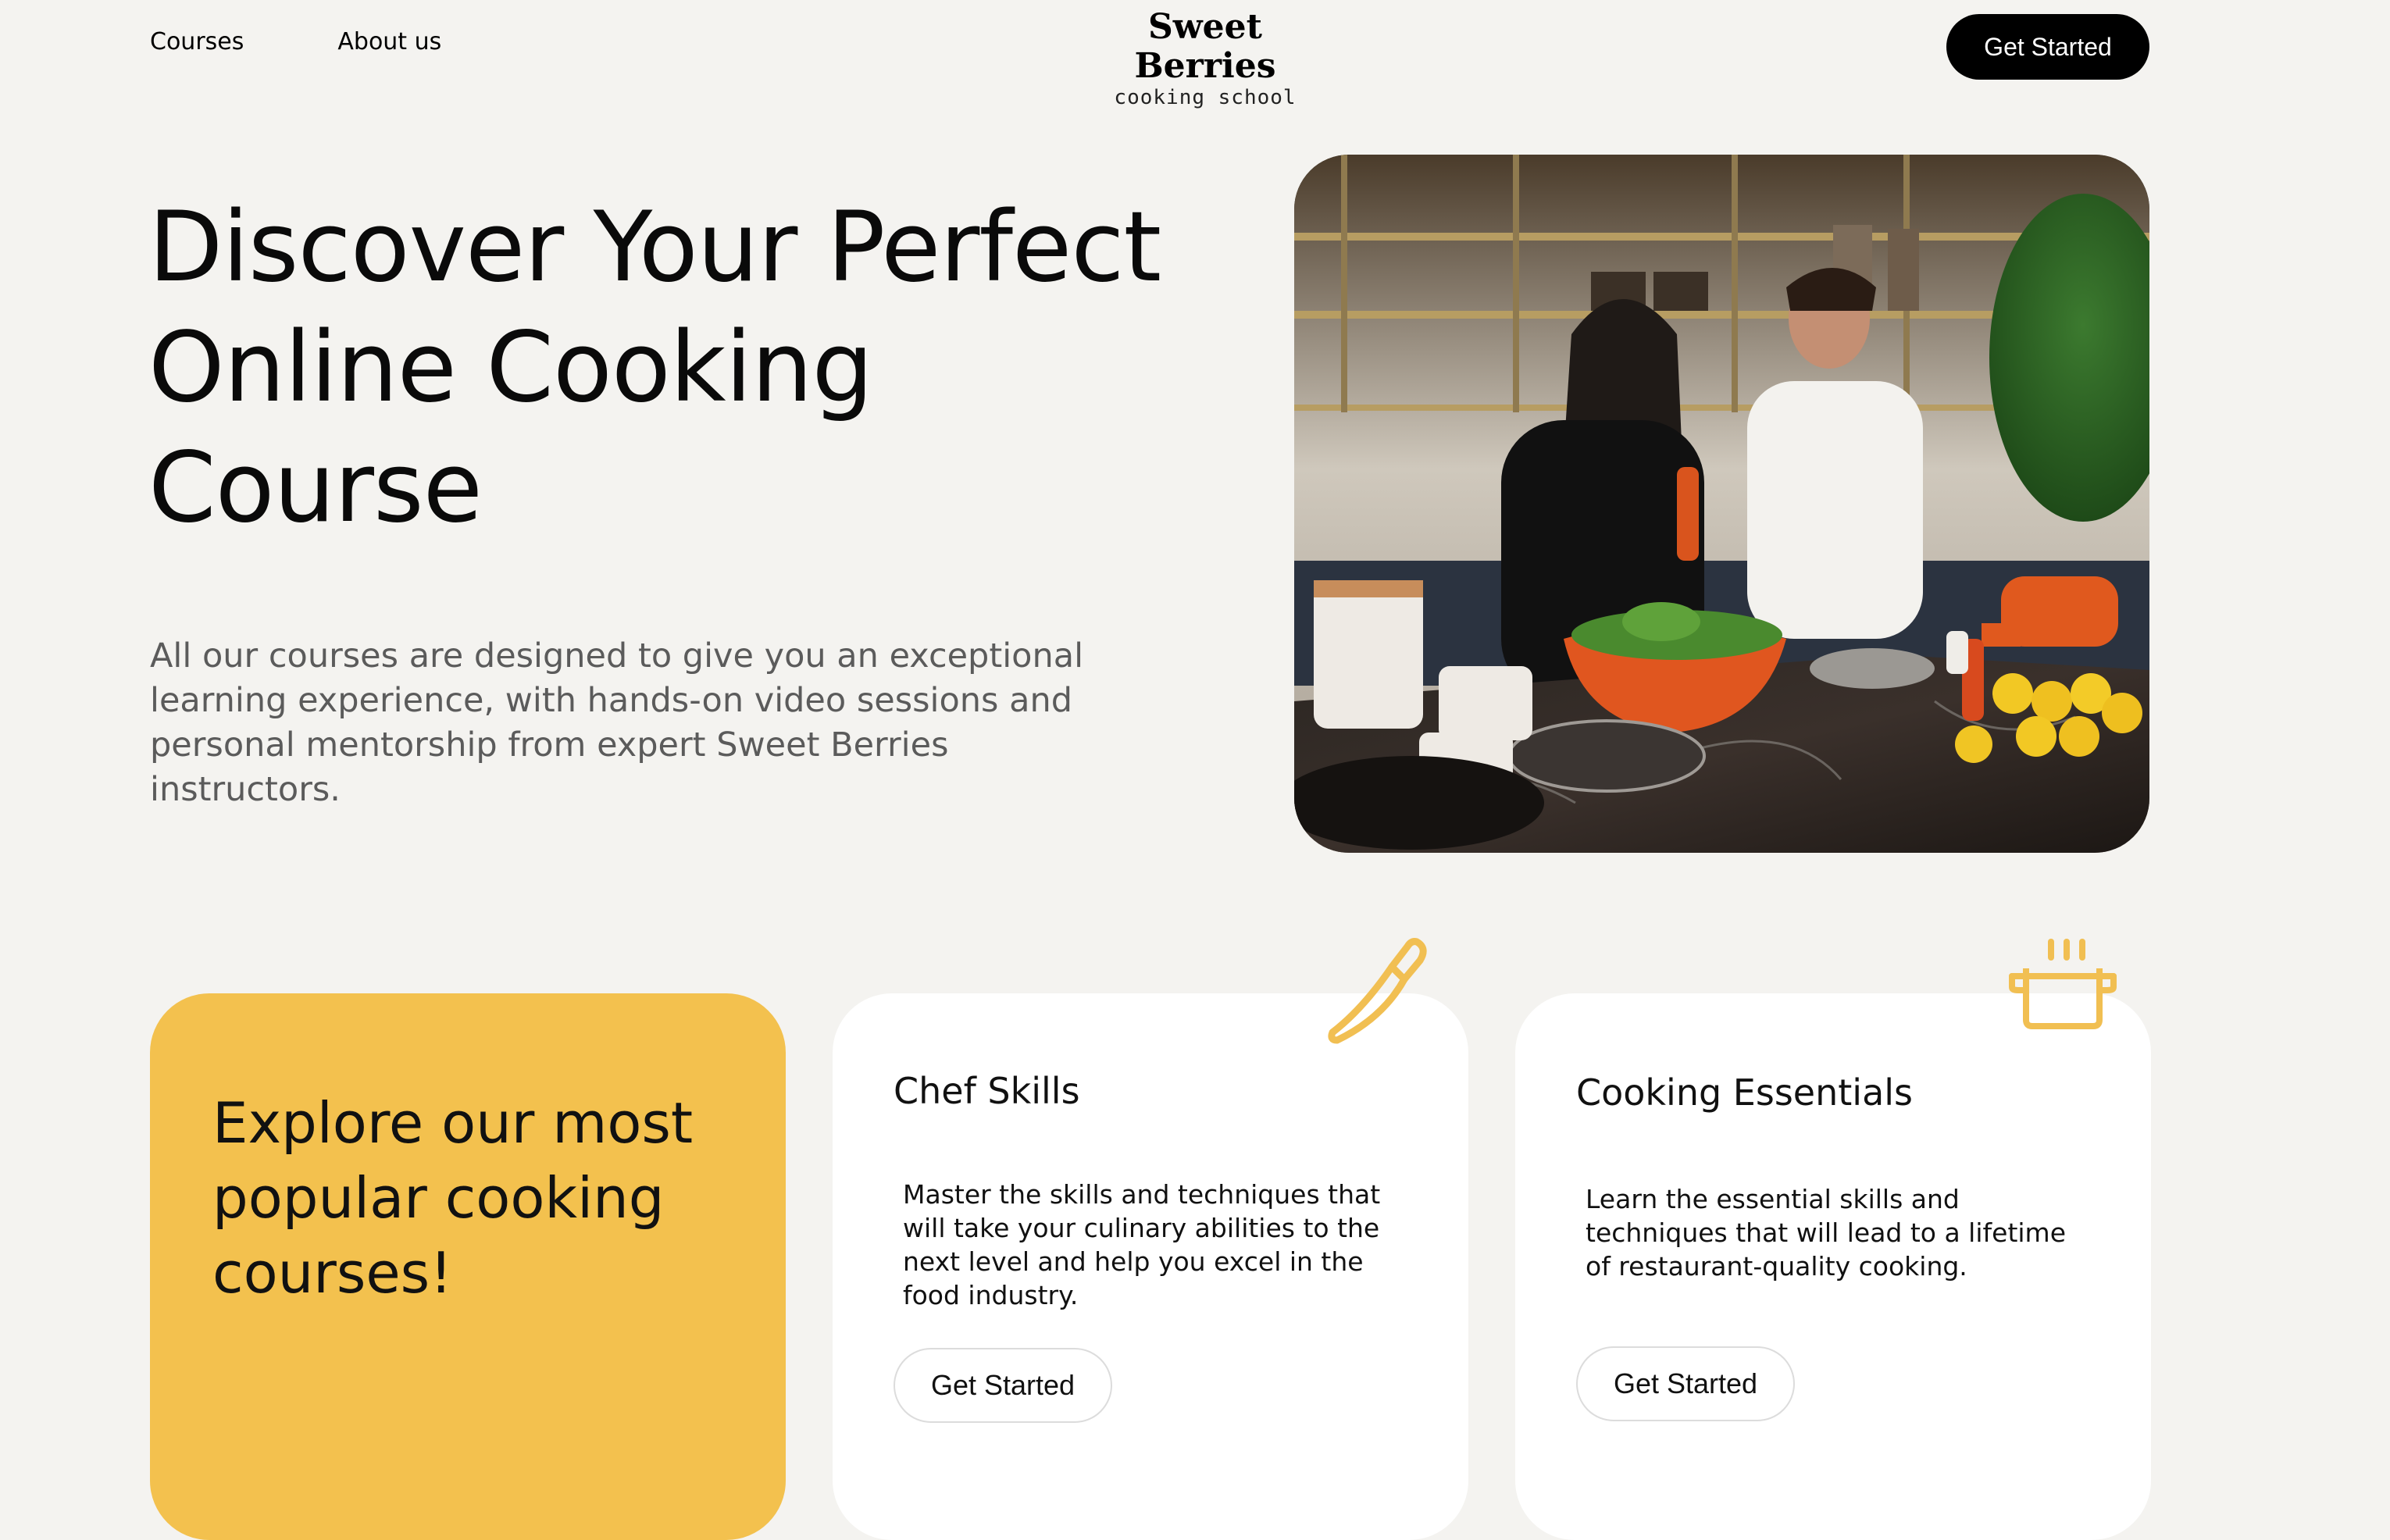 Image resolution: width=2390 pixels, height=1540 pixels. I want to click on nav-link-about-us: About us, so click(389, 41).